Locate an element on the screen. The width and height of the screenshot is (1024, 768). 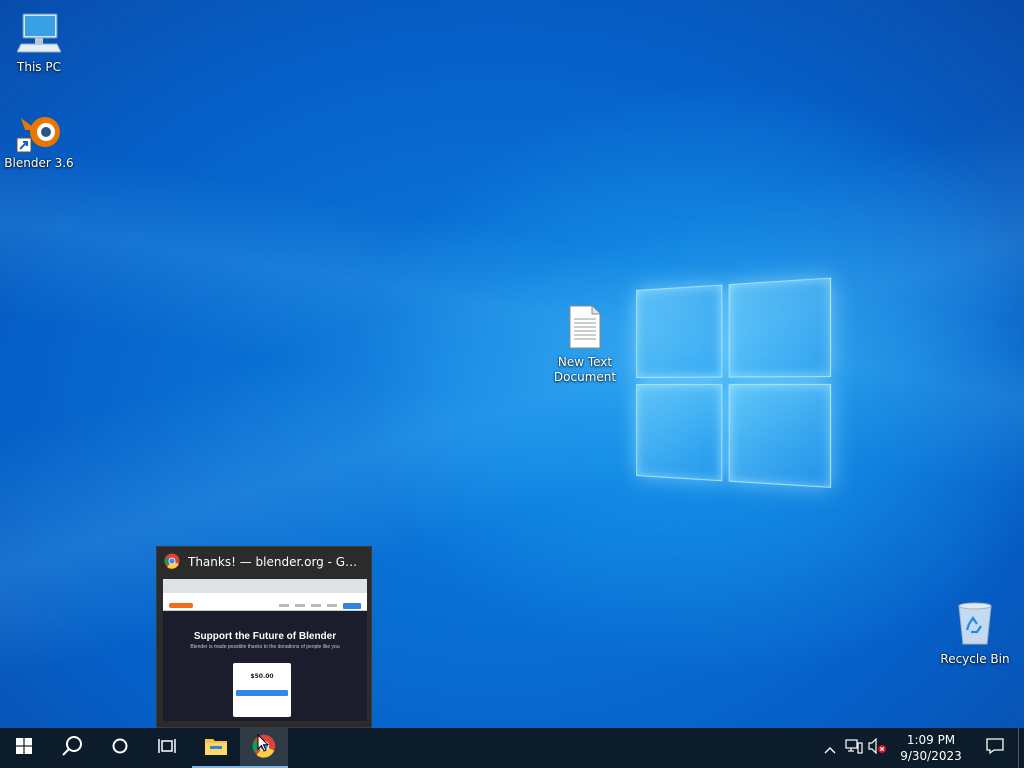
desktop-icon-blender: Blender 3.6 is located at coordinates (39, 140).